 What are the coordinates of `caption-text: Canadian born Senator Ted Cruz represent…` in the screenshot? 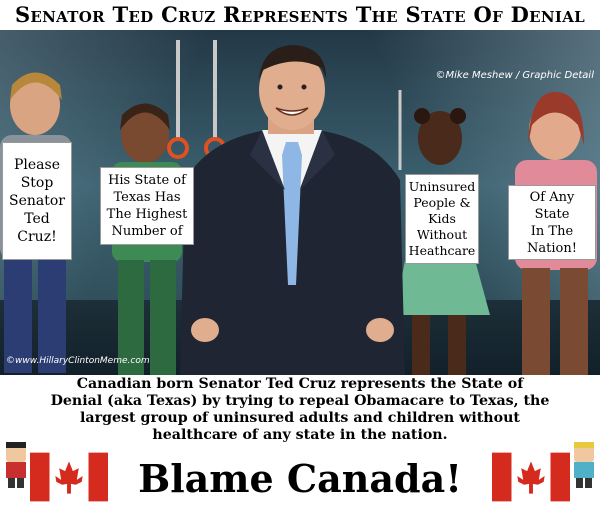 It's located at (300, 410).